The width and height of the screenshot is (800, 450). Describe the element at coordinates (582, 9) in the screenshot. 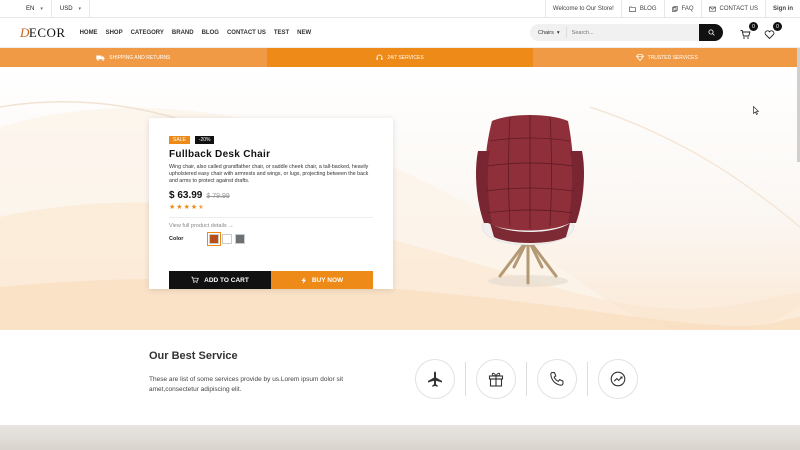

I see `welcome-text: Welcome to Our Store!` at that location.